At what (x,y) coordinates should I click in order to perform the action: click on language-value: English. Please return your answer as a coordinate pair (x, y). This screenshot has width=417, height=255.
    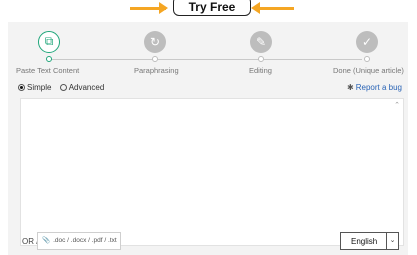
    Looking at the image, I should click on (364, 241).